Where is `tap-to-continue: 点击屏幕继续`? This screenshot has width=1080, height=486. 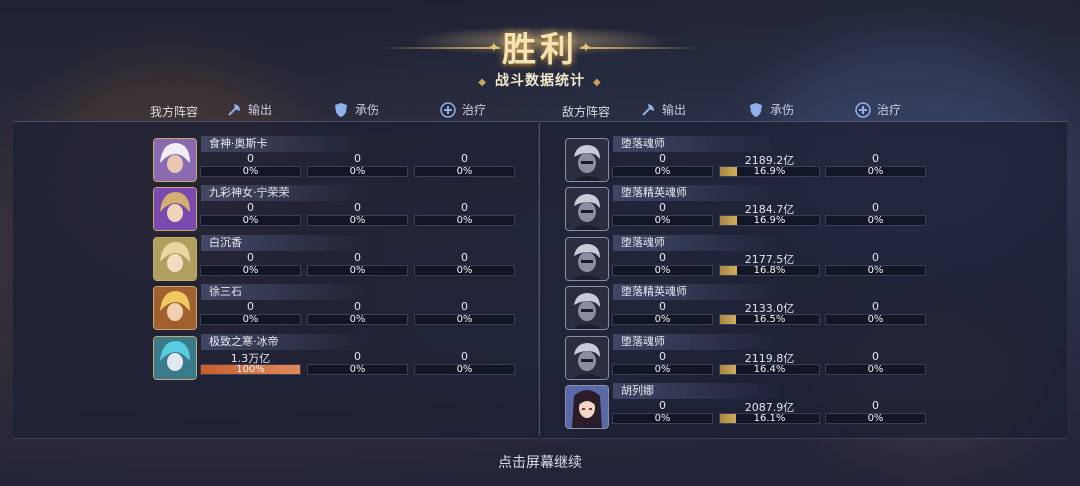 tap-to-continue: 点击屏幕继续 is located at coordinates (540, 462).